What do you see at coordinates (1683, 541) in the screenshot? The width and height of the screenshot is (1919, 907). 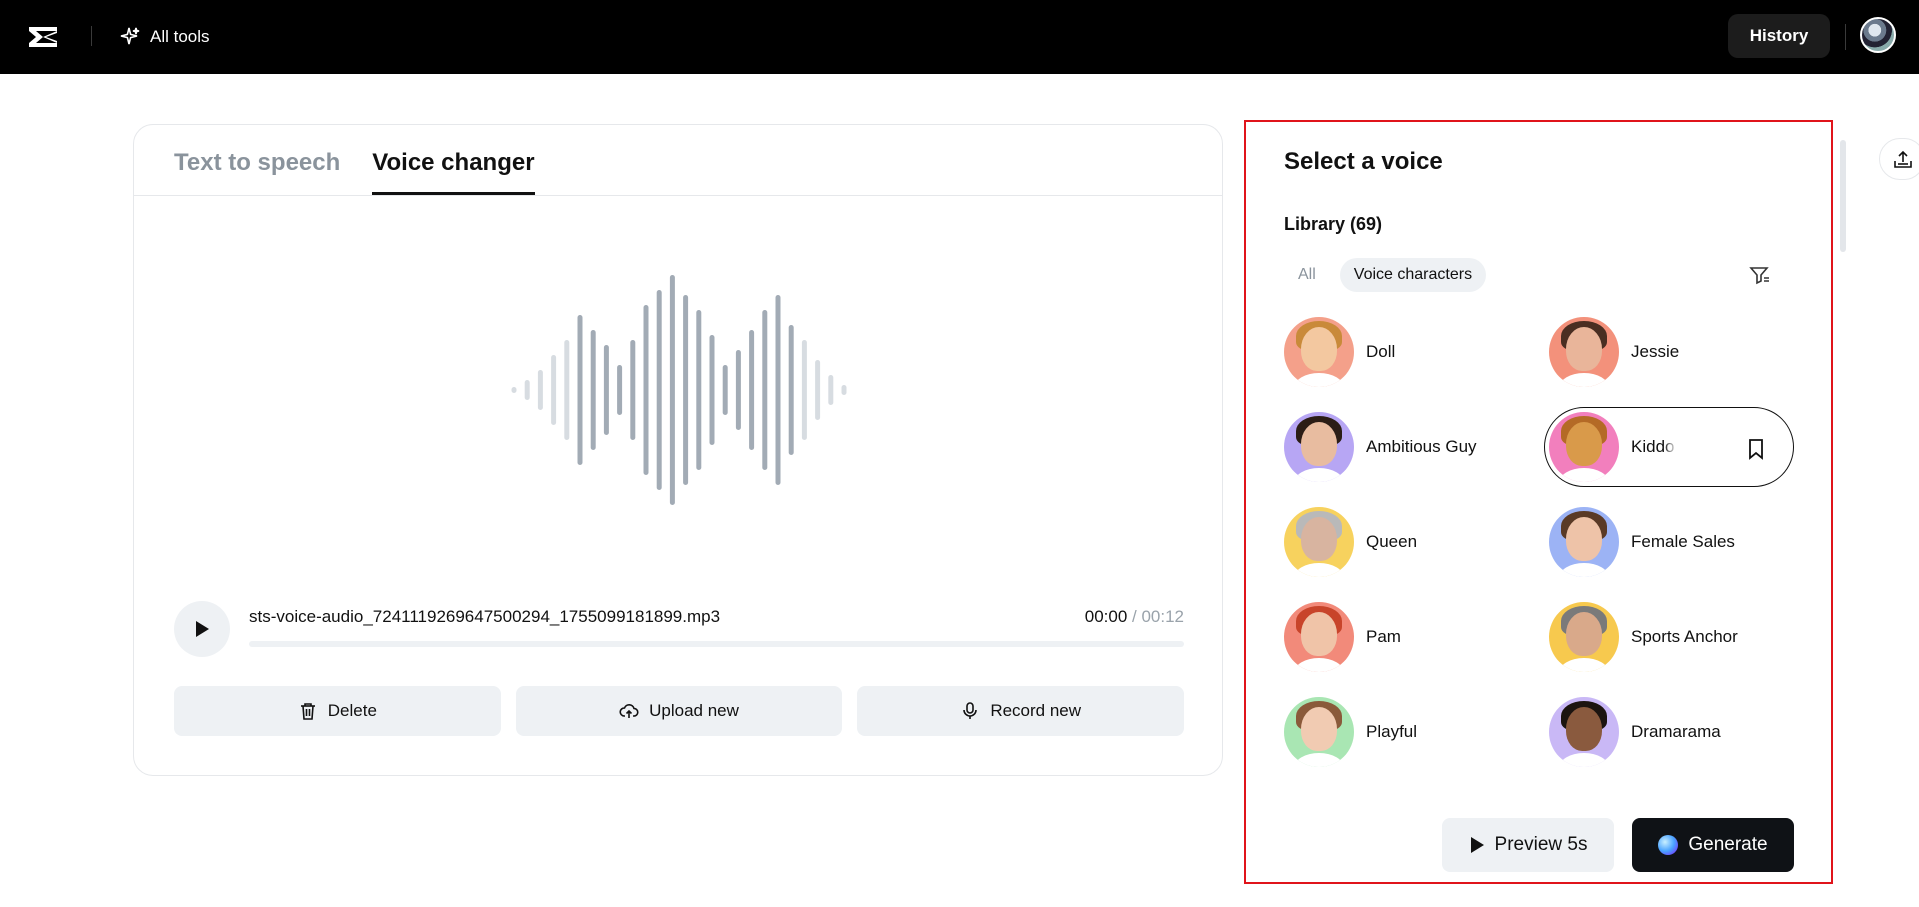 I see `voice-name: Female Sales` at bounding box center [1683, 541].